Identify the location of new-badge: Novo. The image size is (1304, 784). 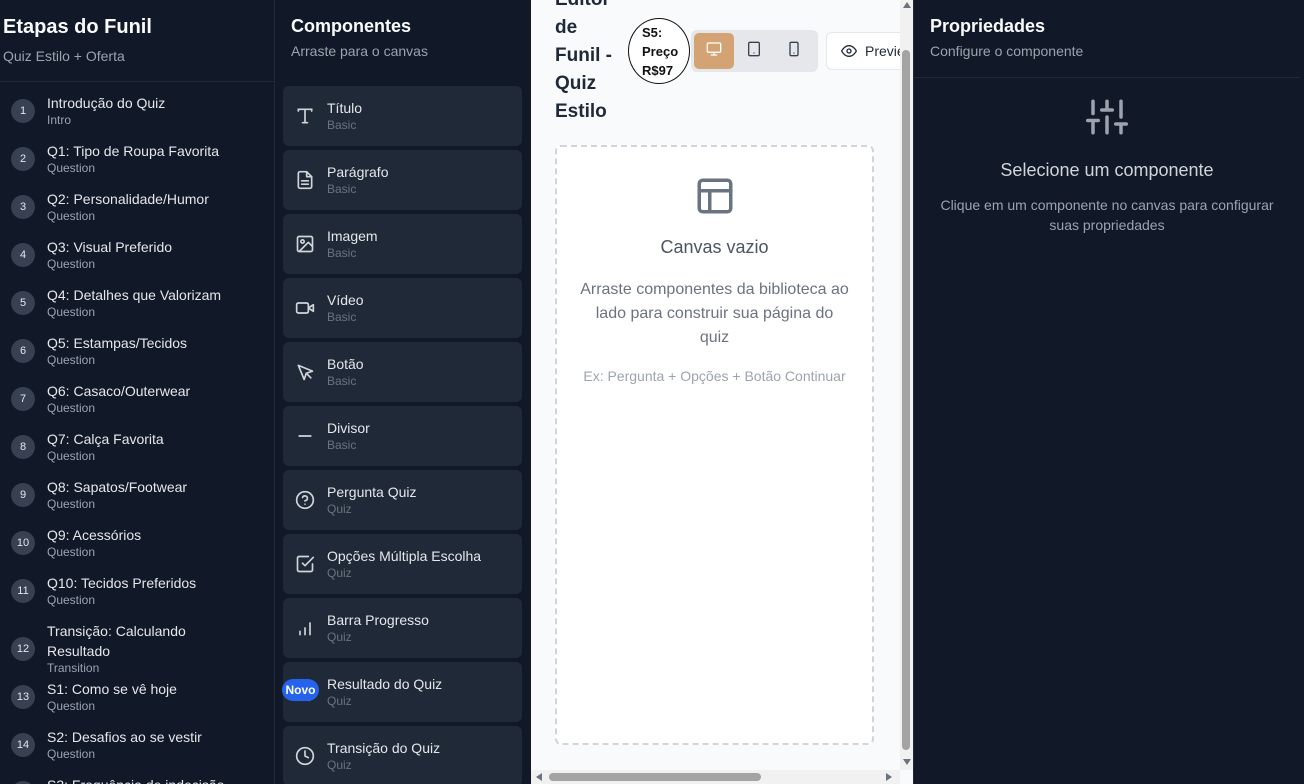
(300, 690).